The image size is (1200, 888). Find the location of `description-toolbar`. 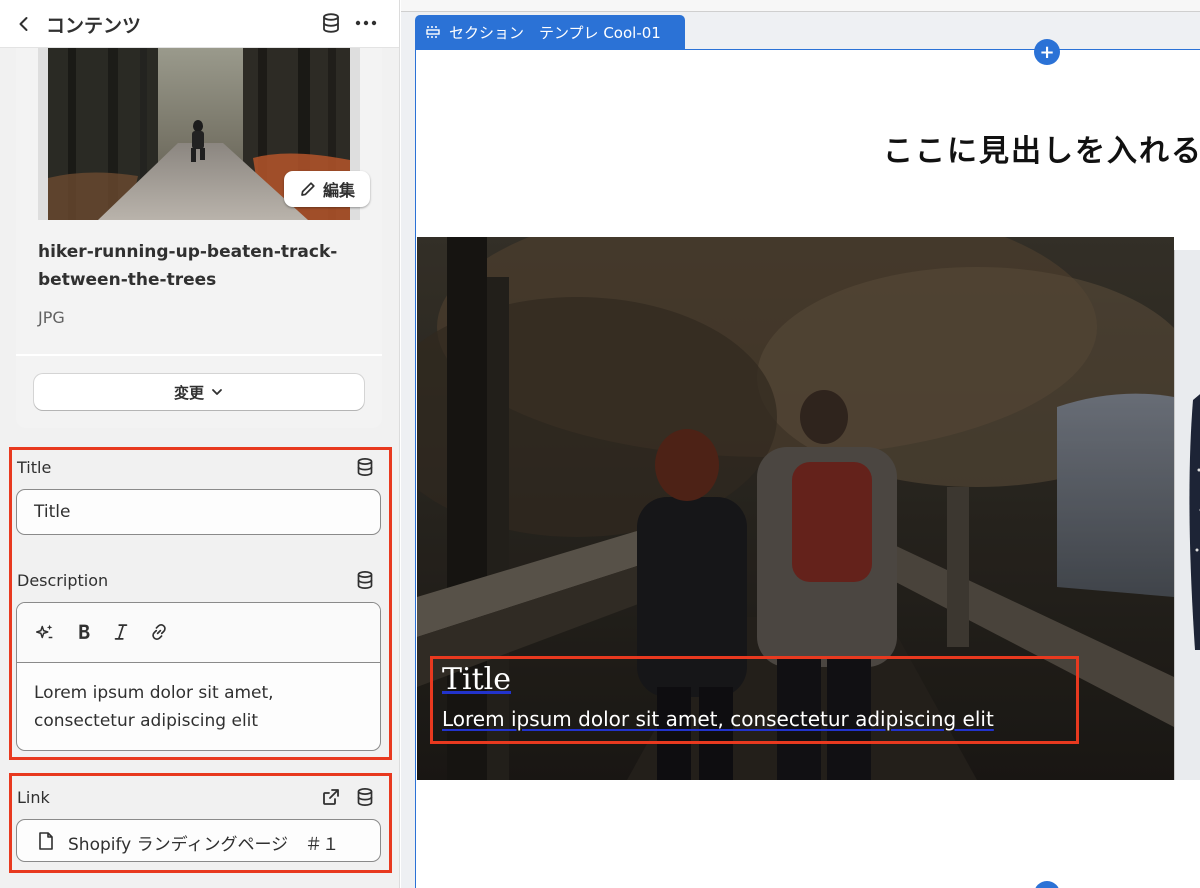

description-toolbar is located at coordinates (198, 633).